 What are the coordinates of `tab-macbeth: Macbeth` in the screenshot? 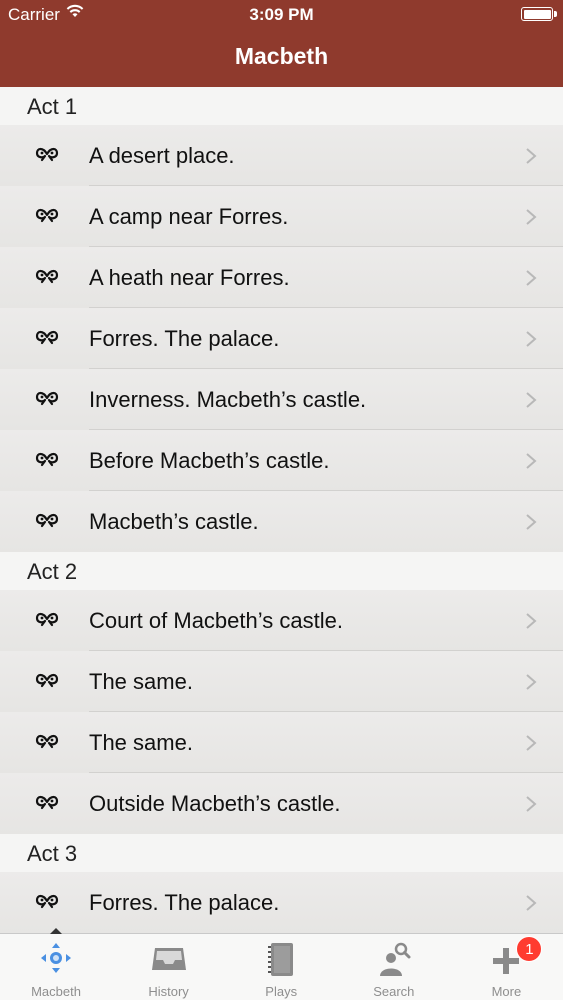 It's located at (56, 964).